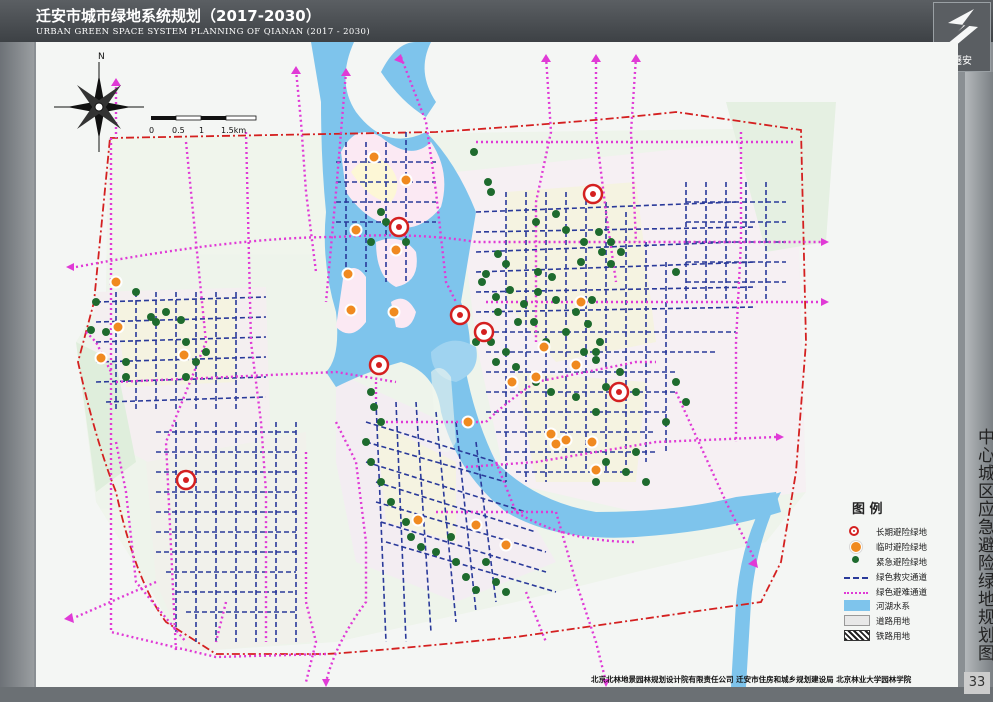 The width and height of the screenshot is (993, 702). Describe the element at coordinates (893, 636) in the screenshot. I see `legend-label-rail: 铁路用地` at that location.